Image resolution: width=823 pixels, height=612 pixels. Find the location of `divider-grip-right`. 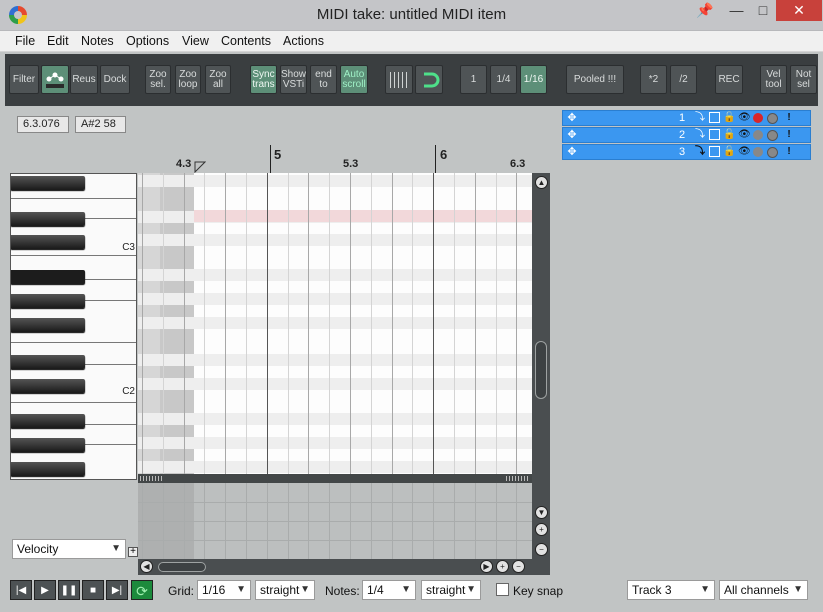

divider-grip-right is located at coordinates (518, 478).